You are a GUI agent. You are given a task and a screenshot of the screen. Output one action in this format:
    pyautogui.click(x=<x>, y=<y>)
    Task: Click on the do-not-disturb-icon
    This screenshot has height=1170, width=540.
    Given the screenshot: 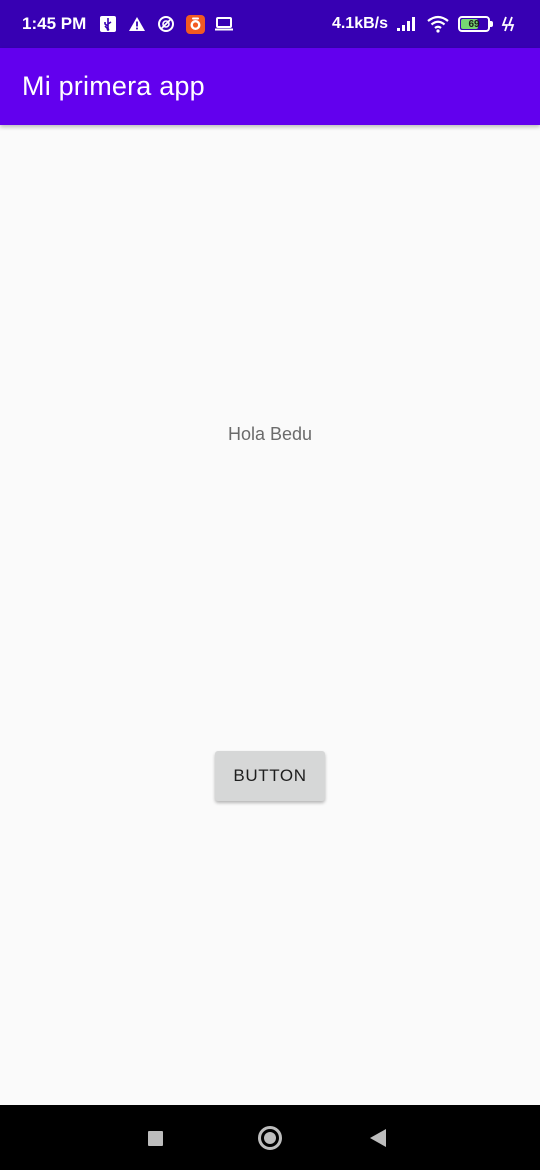 What is the action you would take?
    pyautogui.click(x=166, y=24)
    